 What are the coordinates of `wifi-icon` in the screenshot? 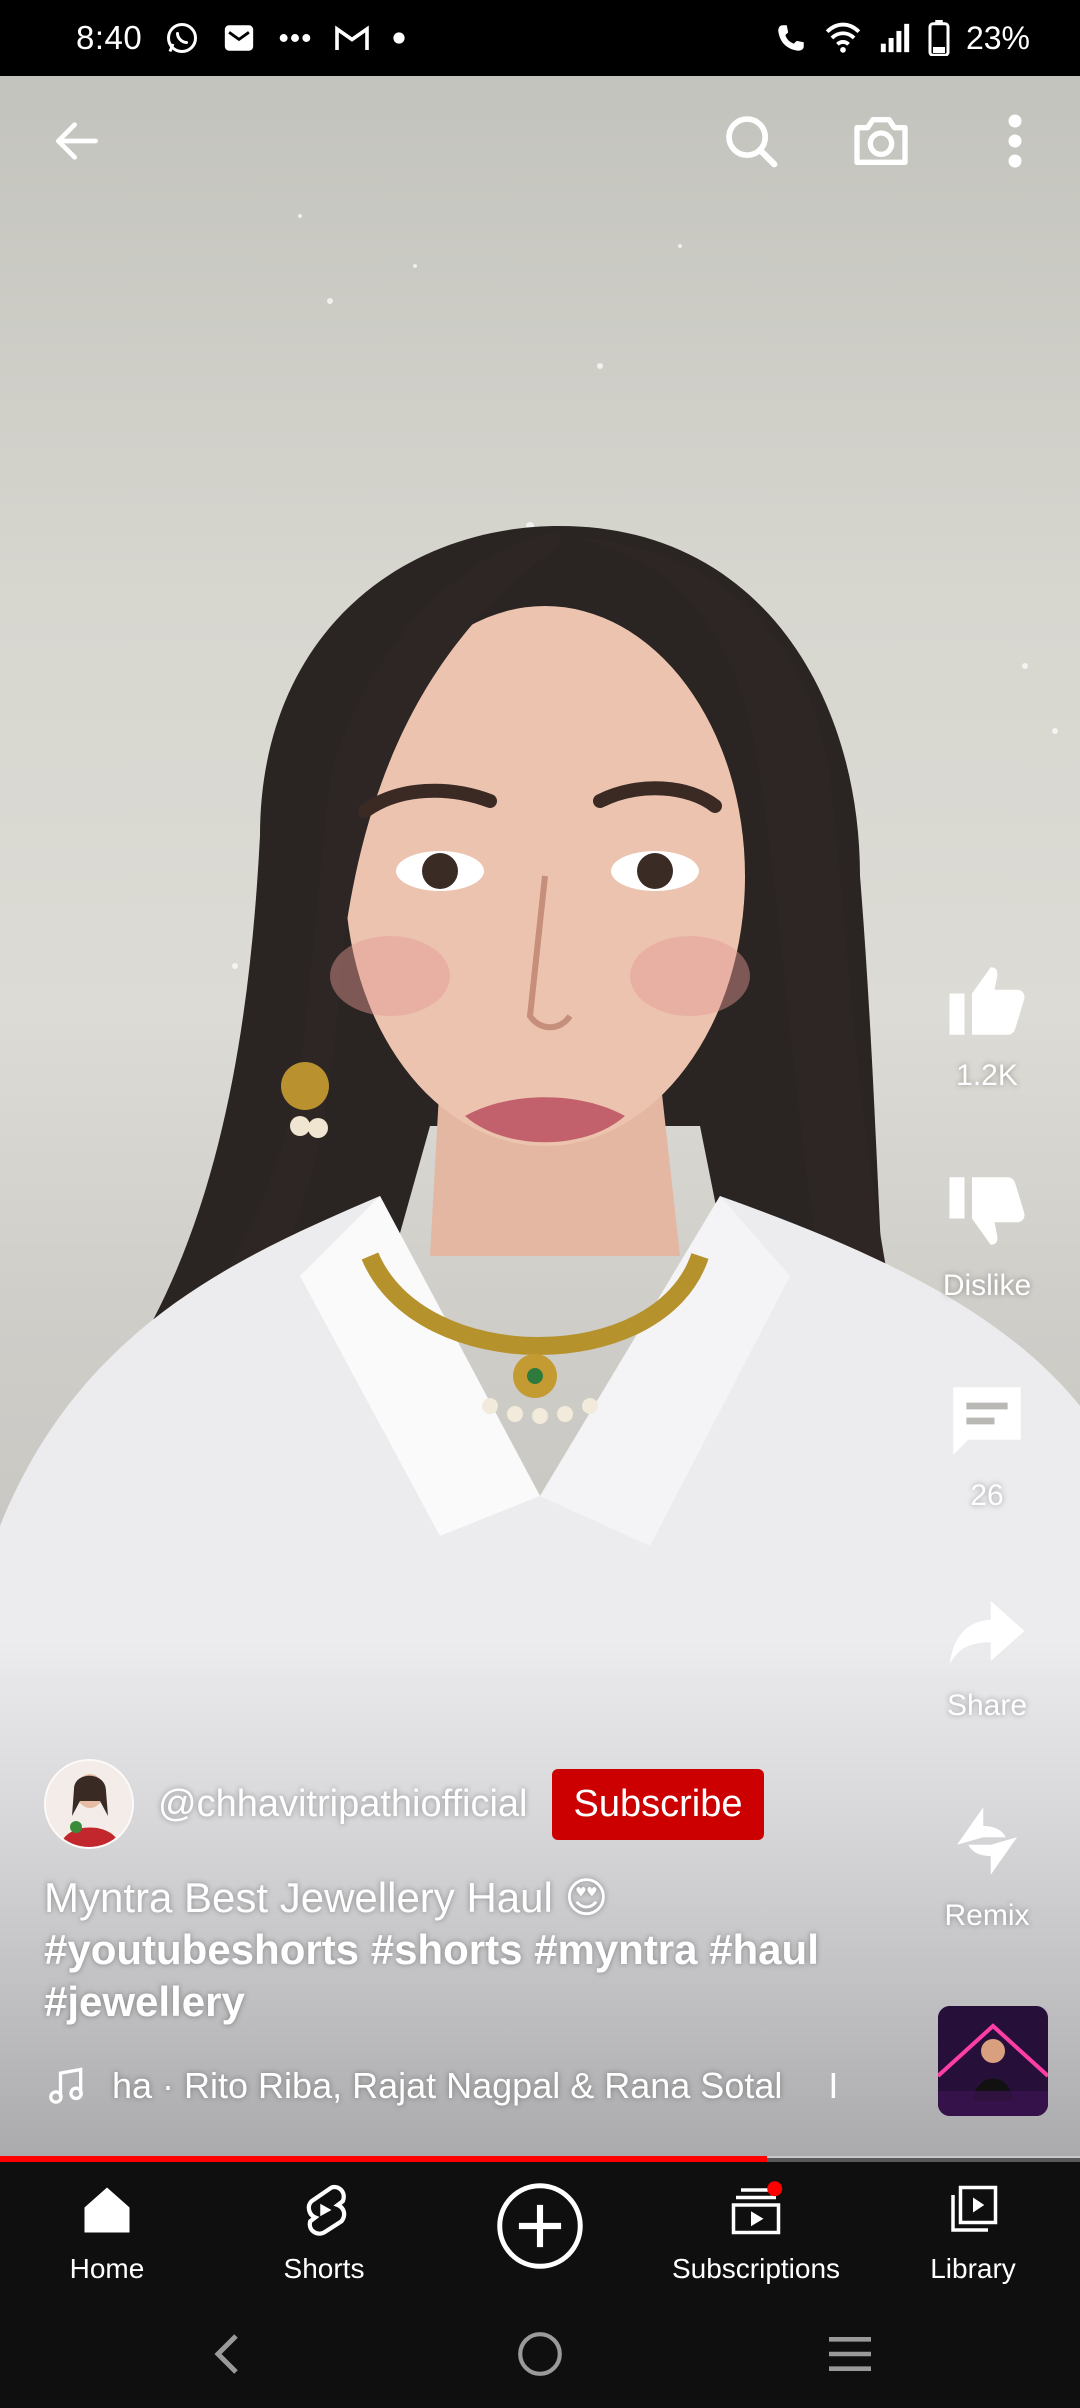 It's located at (843, 37).